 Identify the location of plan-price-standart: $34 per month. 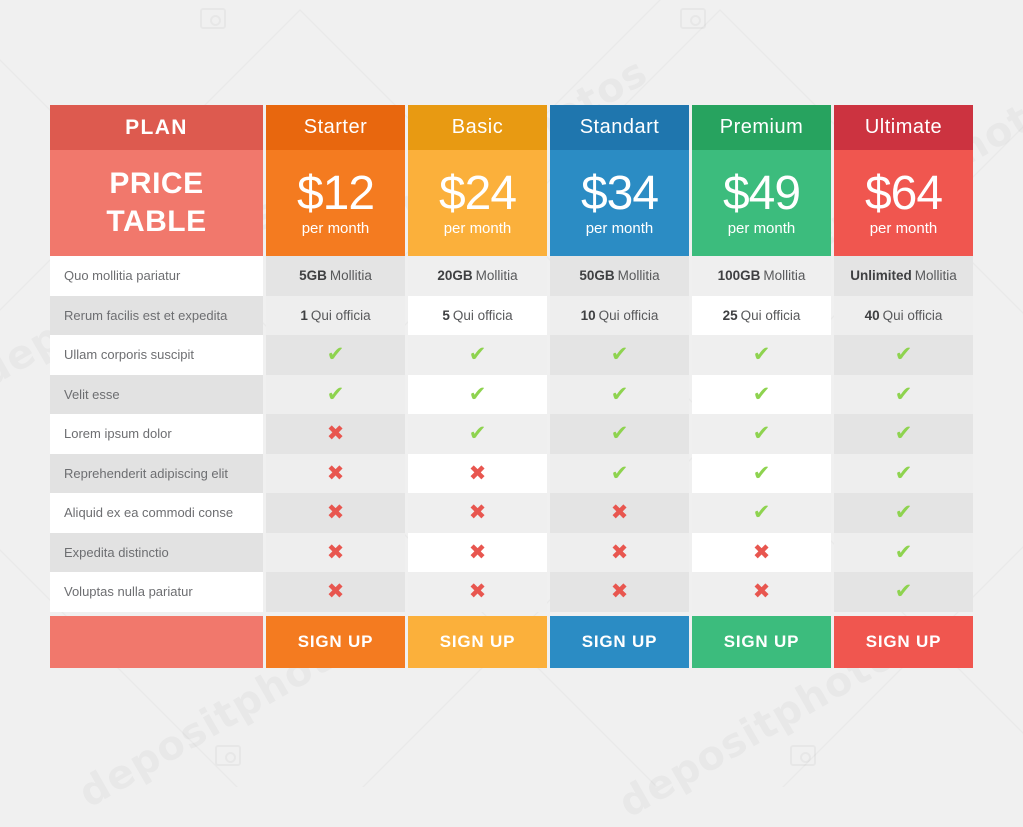
(619, 203).